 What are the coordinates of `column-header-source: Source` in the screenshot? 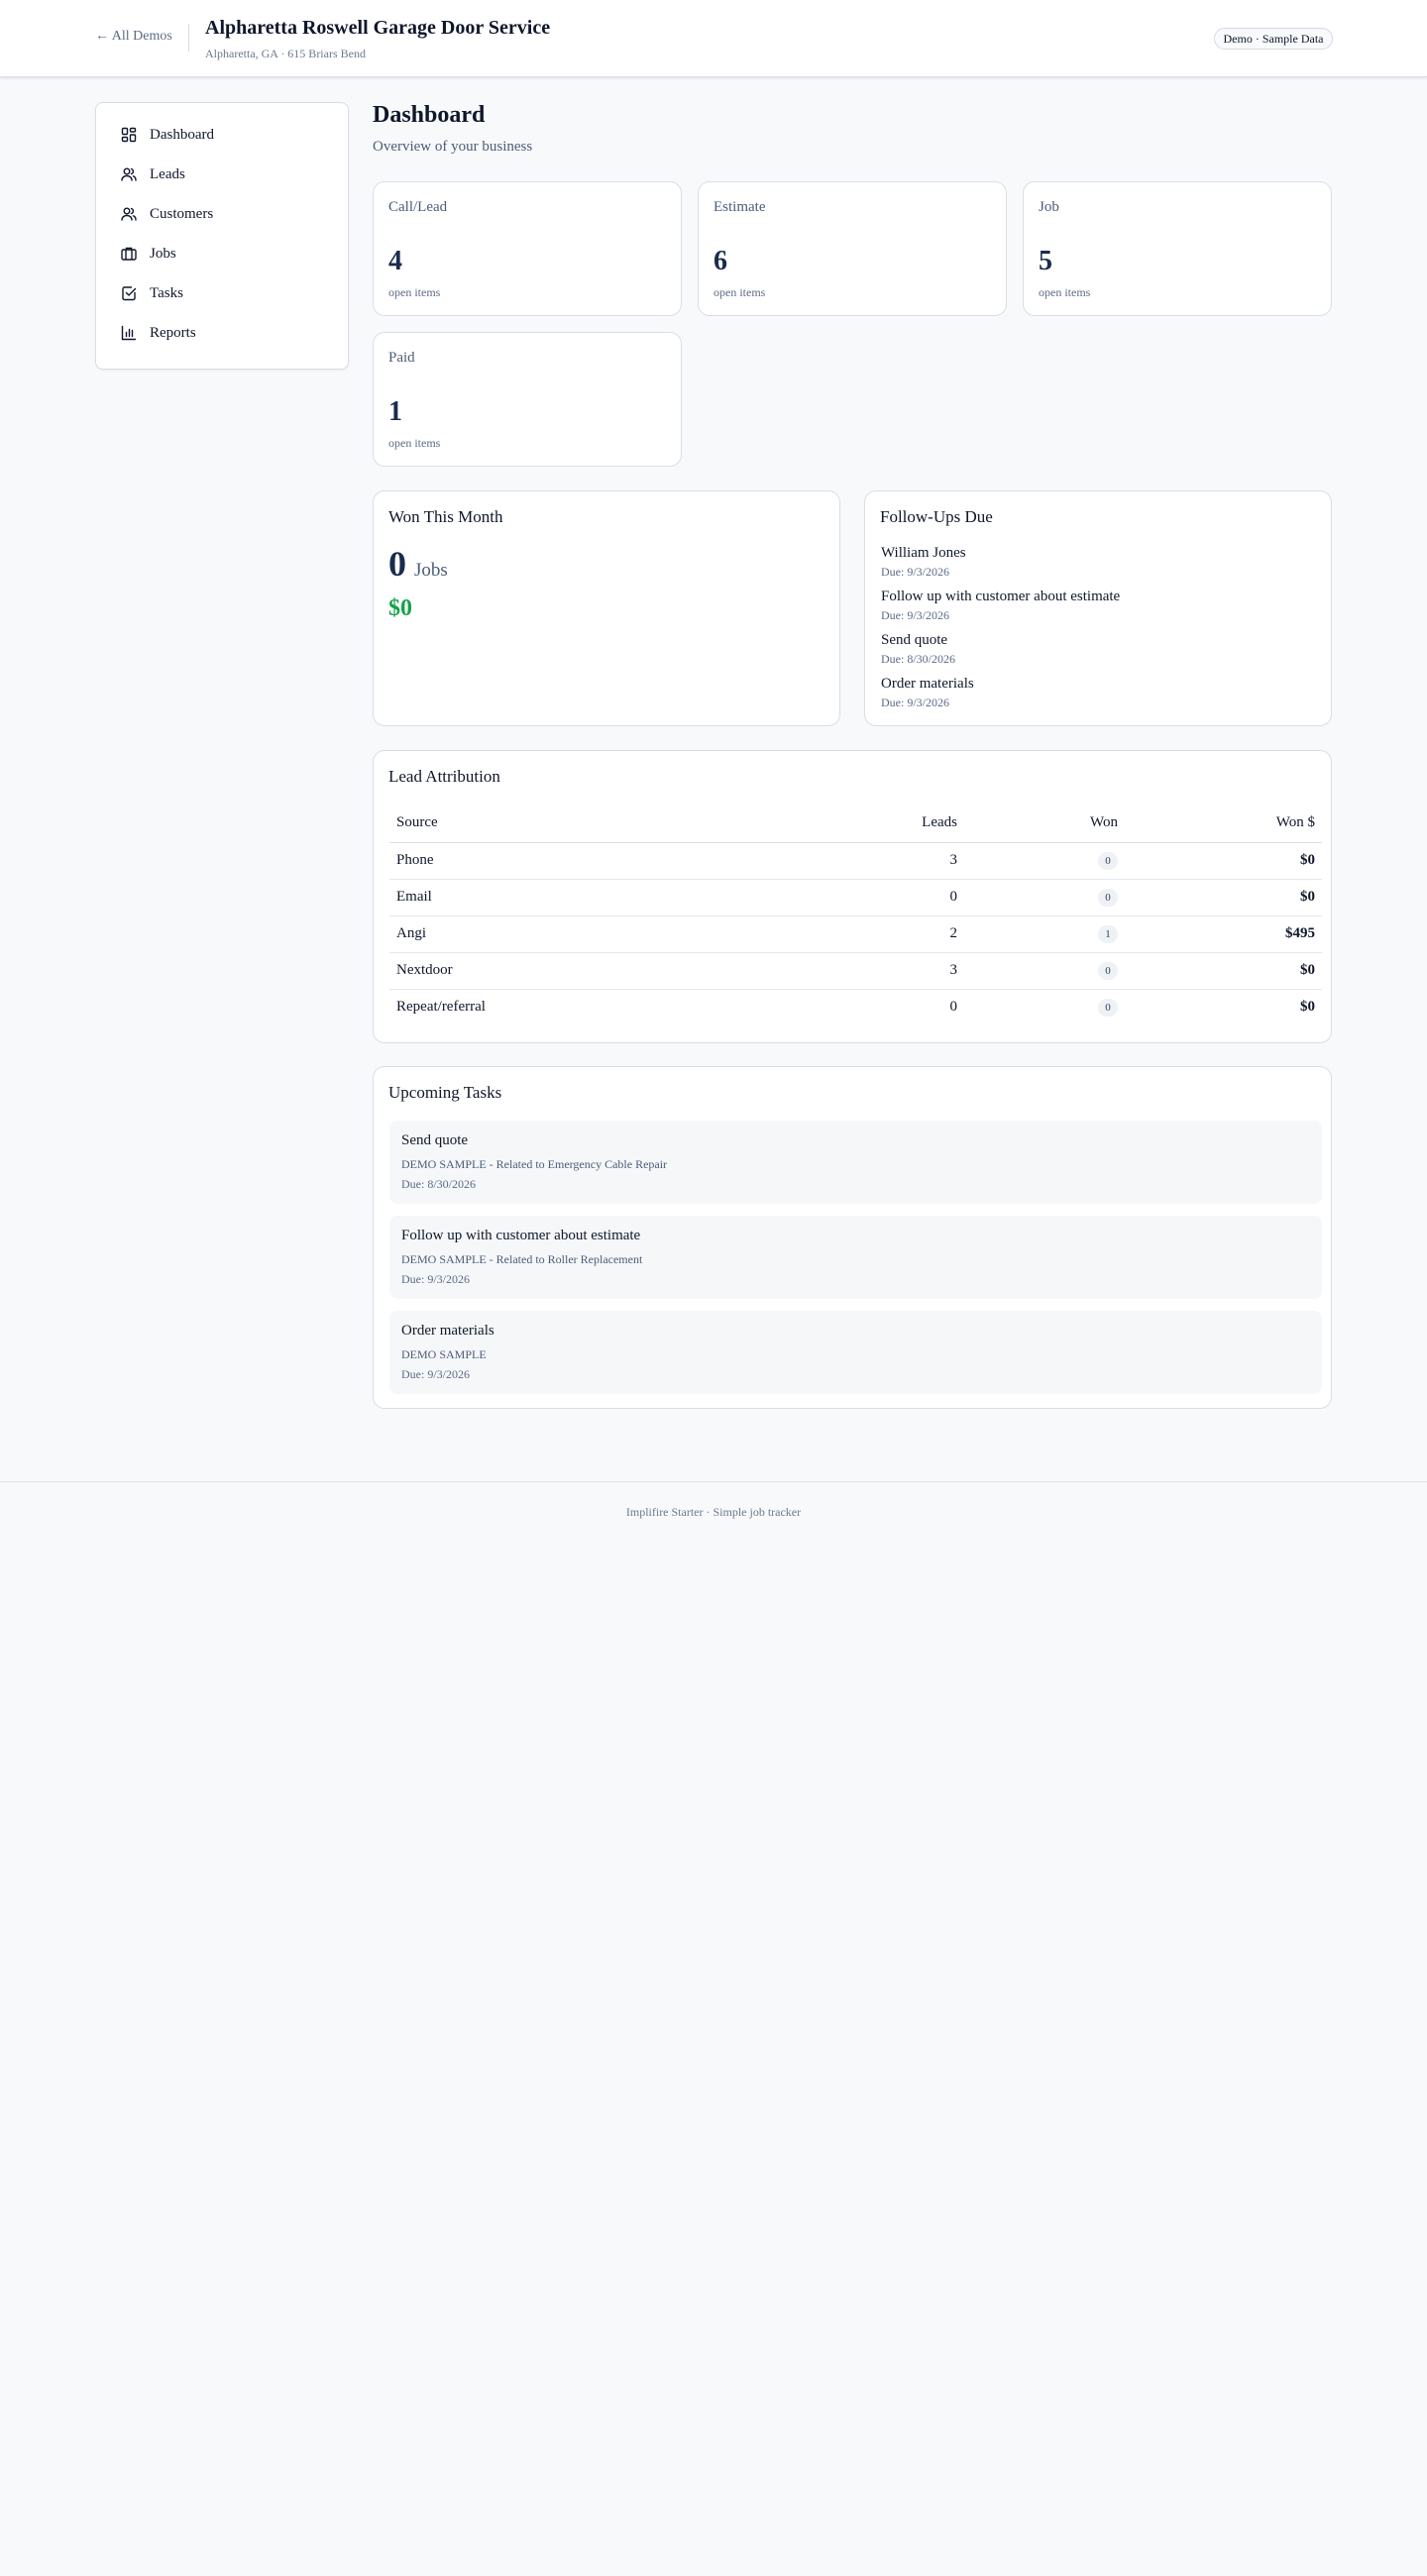 It's located at (577, 824).